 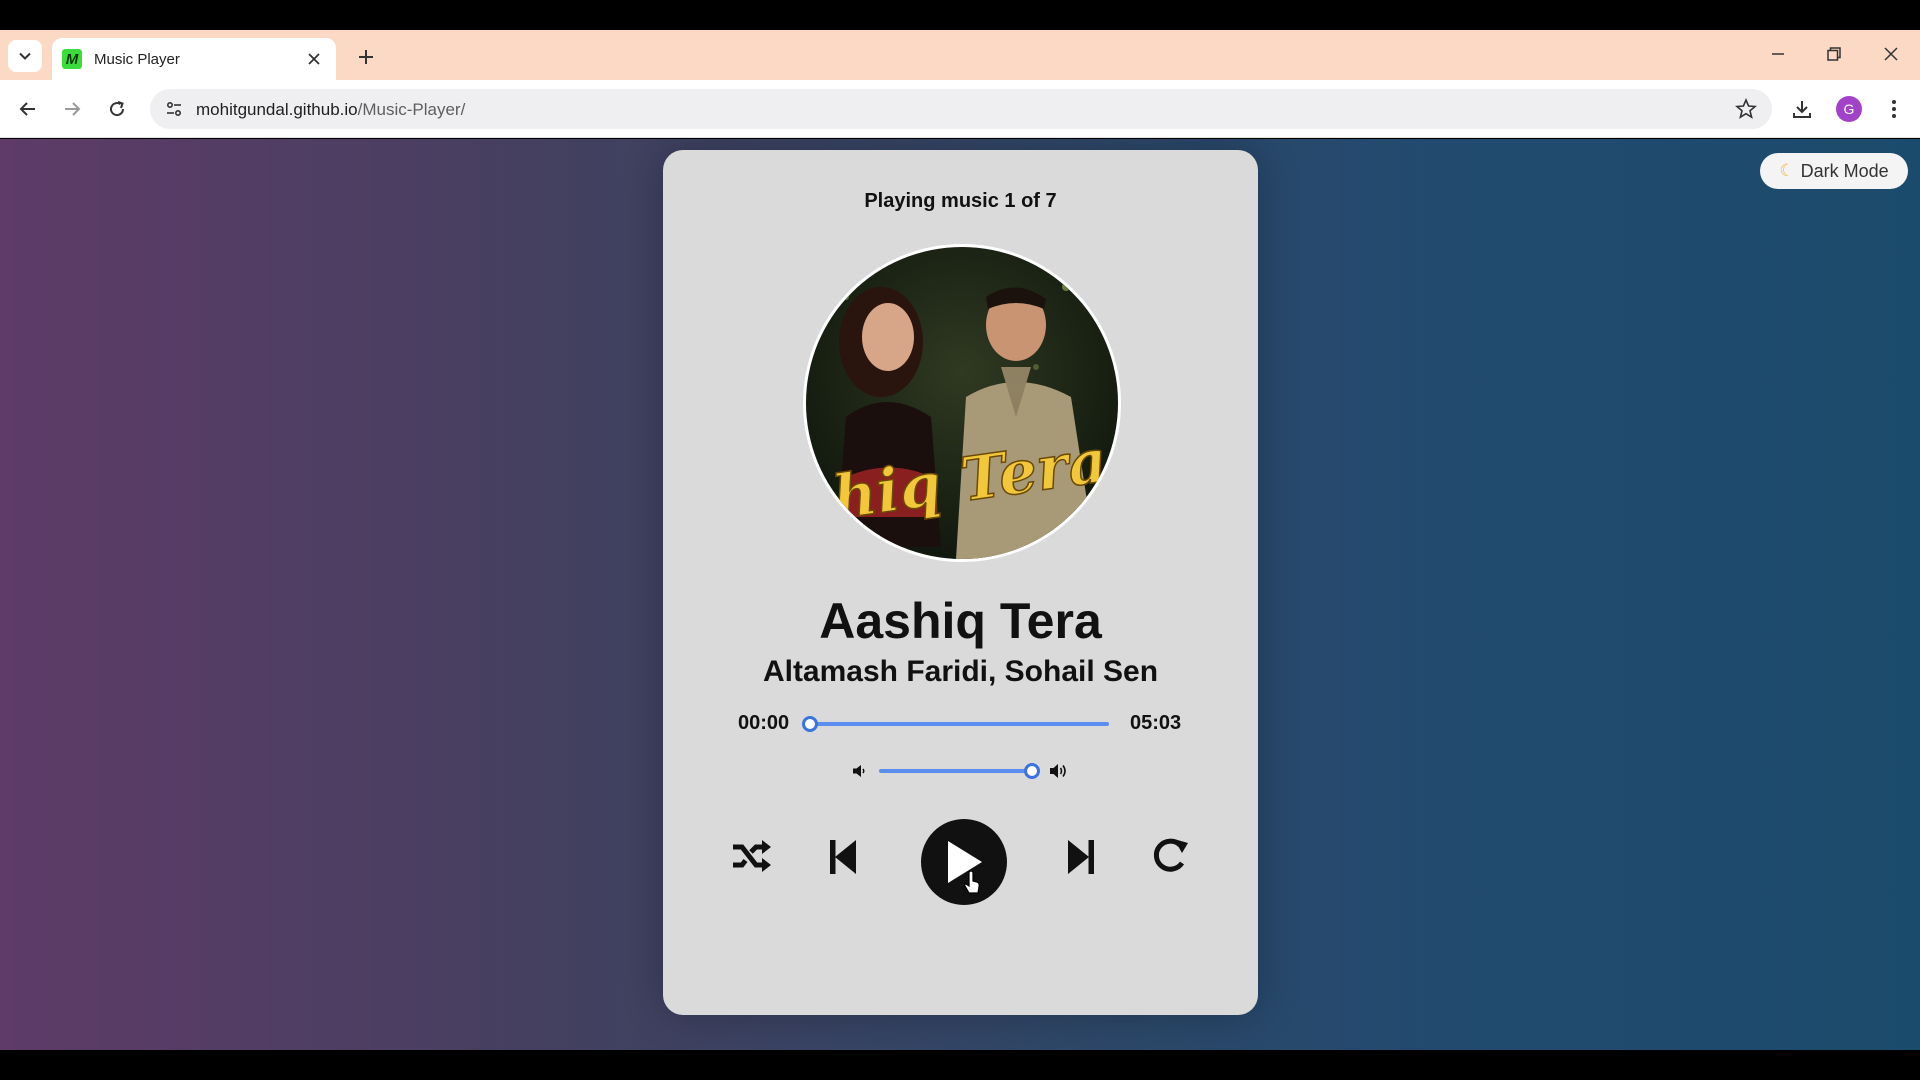 I want to click on arrow-right-icon, so click(x=73, y=109).